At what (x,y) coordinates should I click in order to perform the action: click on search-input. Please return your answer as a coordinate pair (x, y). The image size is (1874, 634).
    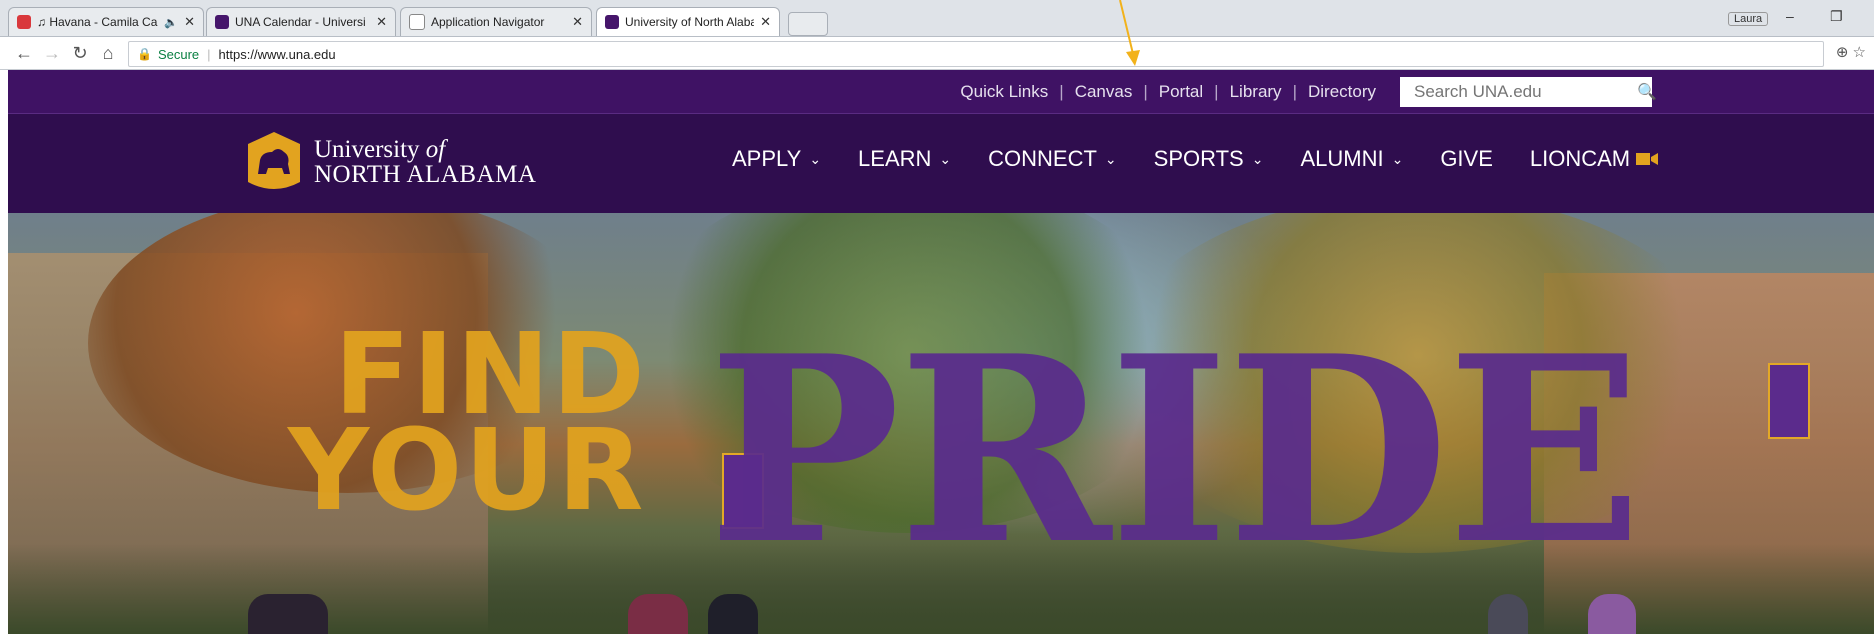
    Looking at the image, I should click on (1524, 91).